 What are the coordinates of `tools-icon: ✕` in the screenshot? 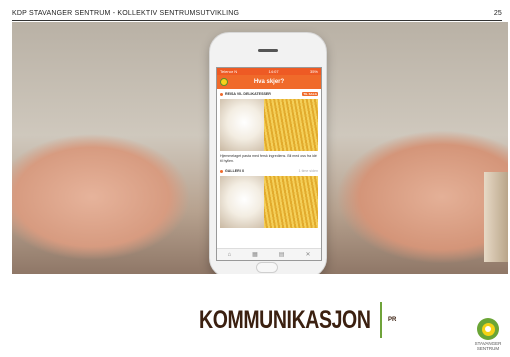 It's located at (308, 255).